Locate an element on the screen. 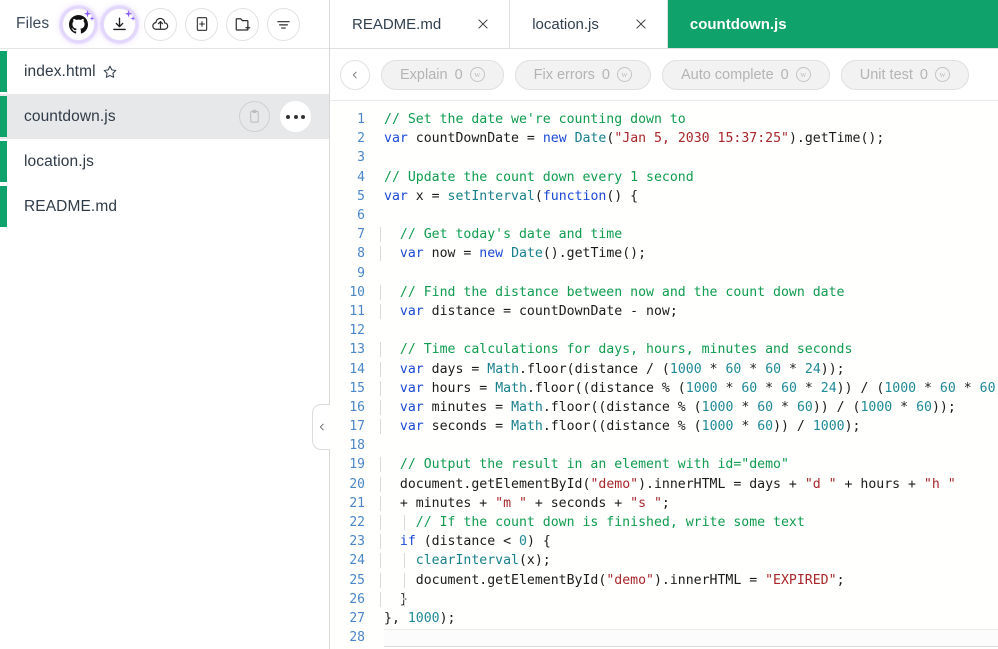  line-number: 5 is located at coordinates (361, 196).